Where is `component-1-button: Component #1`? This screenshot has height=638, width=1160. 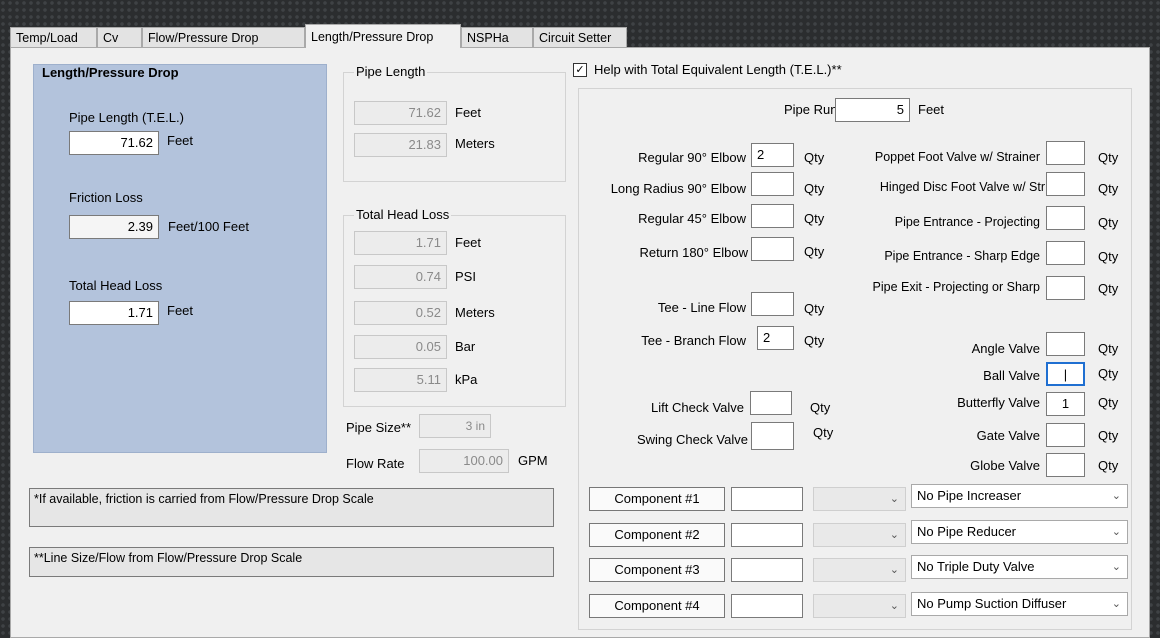
component-1-button: Component #1 is located at coordinates (657, 499).